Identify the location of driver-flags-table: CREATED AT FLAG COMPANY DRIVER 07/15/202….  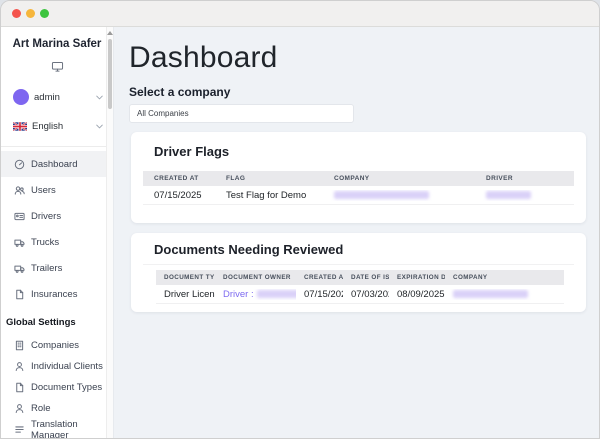
(358, 188).